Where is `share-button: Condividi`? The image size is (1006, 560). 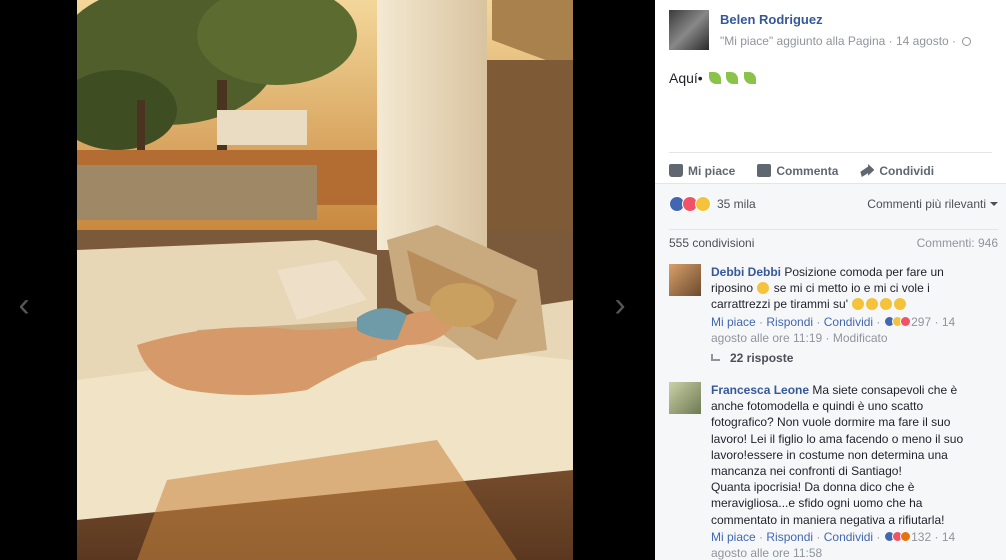
share-button: Condividi is located at coordinates (897, 170).